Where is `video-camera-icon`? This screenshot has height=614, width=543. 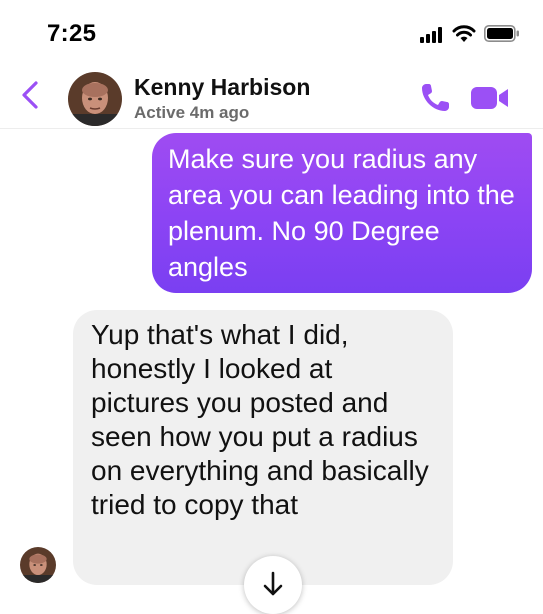 video-camera-icon is located at coordinates (490, 98).